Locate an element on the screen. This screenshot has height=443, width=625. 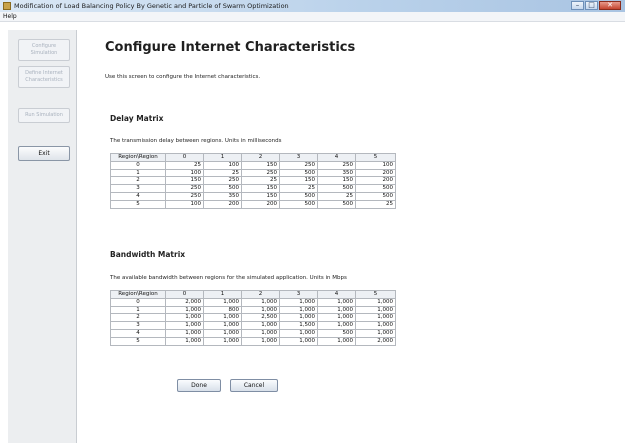
table-row: 4 250 350 150 500 25 500 is located at coordinates (253, 196).